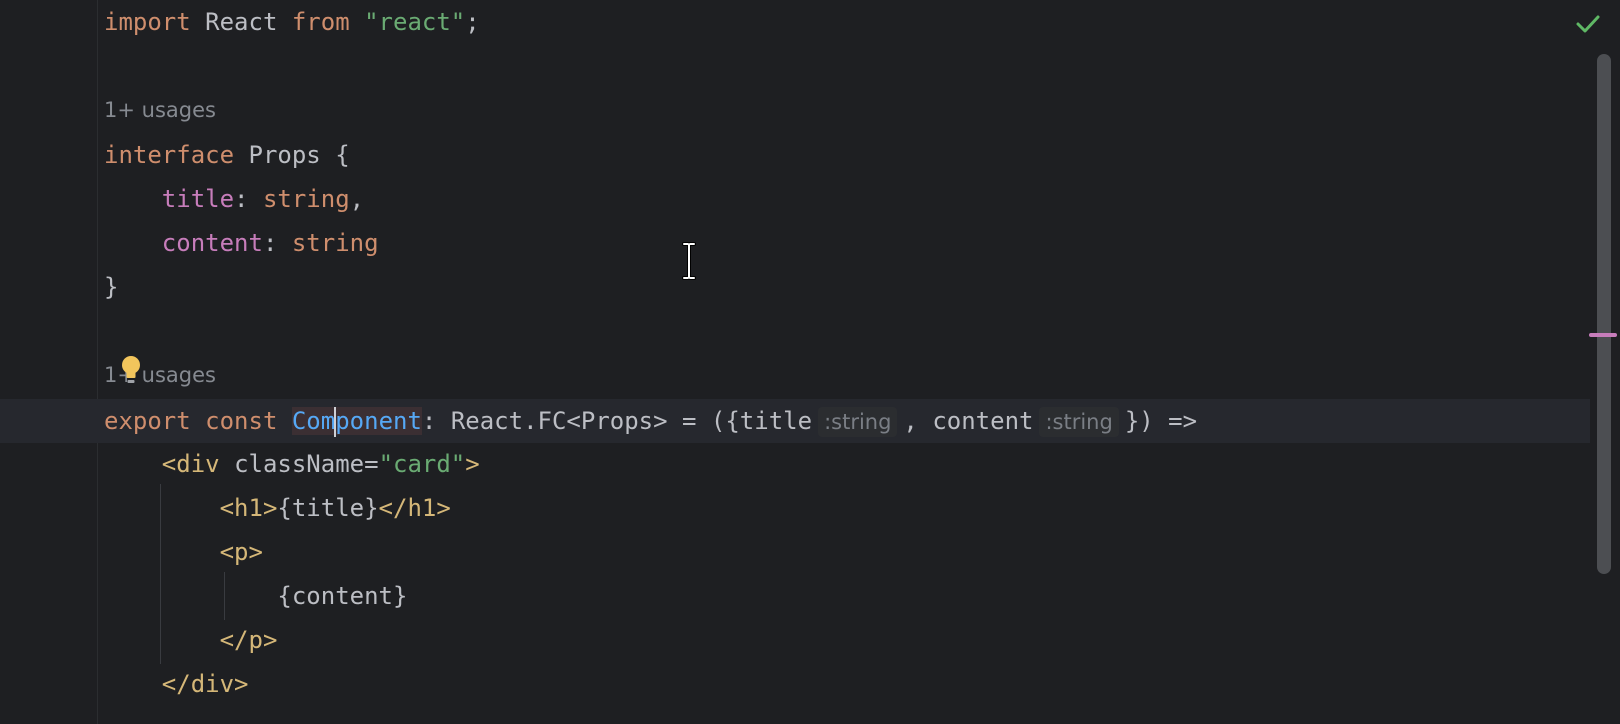 The height and width of the screenshot is (724, 1620). What do you see at coordinates (111, 287) in the screenshot?
I see `code-line-interface-close: }` at bounding box center [111, 287].